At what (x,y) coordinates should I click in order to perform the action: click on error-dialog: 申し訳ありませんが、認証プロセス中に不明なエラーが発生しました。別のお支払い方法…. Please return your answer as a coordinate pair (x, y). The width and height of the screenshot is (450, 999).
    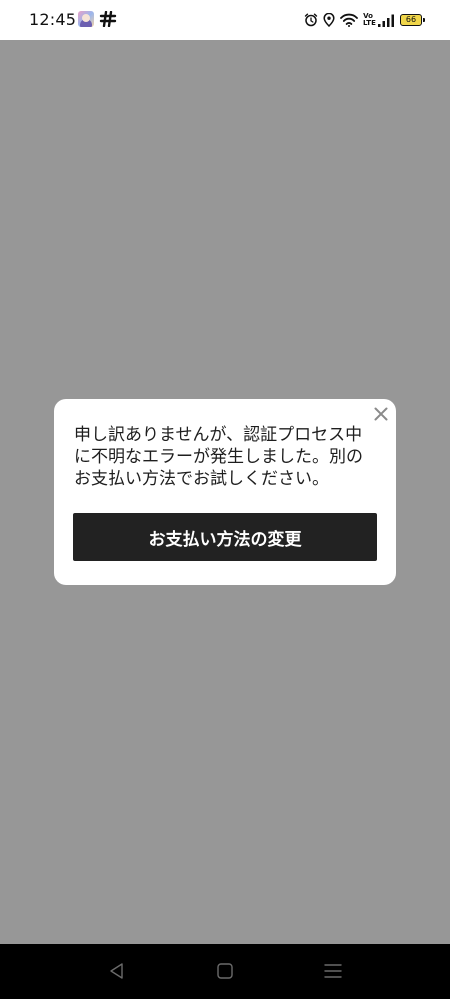
    Looking at the image, I should click on (225, 492).